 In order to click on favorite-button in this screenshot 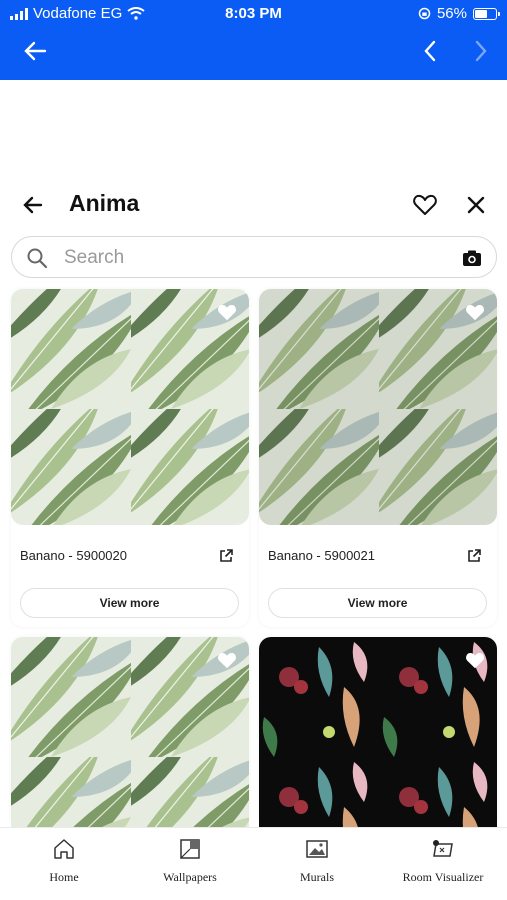, I will do `click(425, 205)`.